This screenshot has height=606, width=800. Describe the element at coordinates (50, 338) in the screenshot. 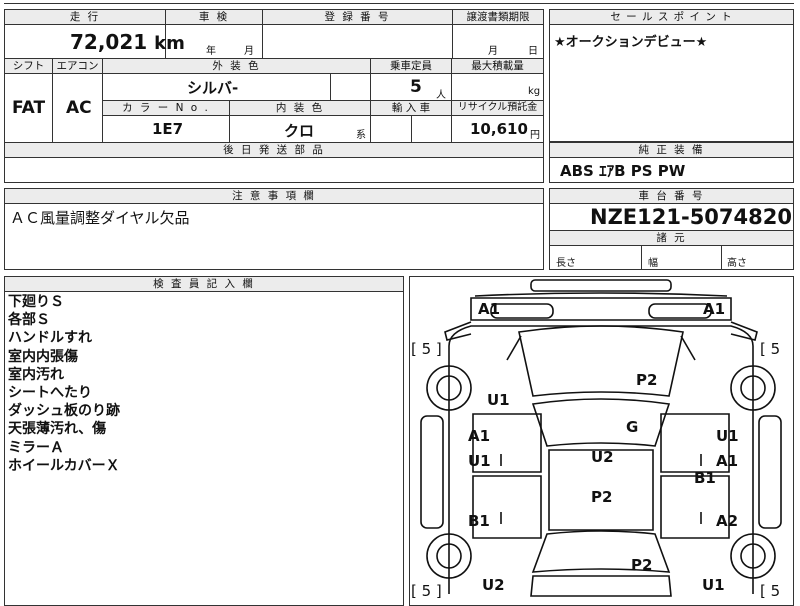

I see `inspector-line: ハンドルすれ` at that location.